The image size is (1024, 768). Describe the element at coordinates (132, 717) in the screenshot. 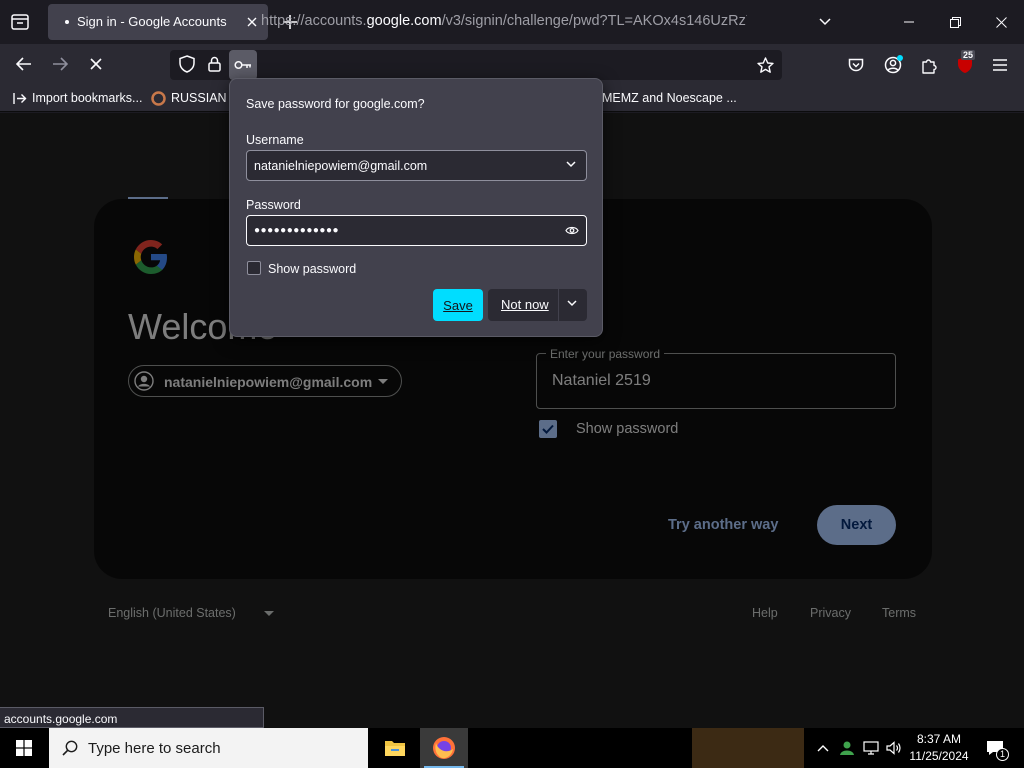

I see `status-link-preview: accounts.google.com` at that location.